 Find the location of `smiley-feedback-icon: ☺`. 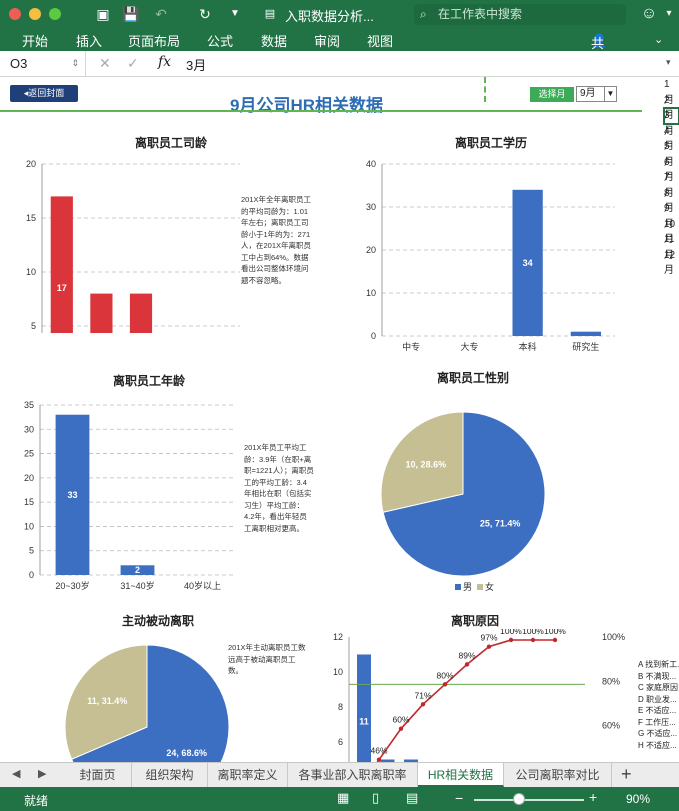

smiley-feedback-icon: ☺ is located at coordinates (649, 14).